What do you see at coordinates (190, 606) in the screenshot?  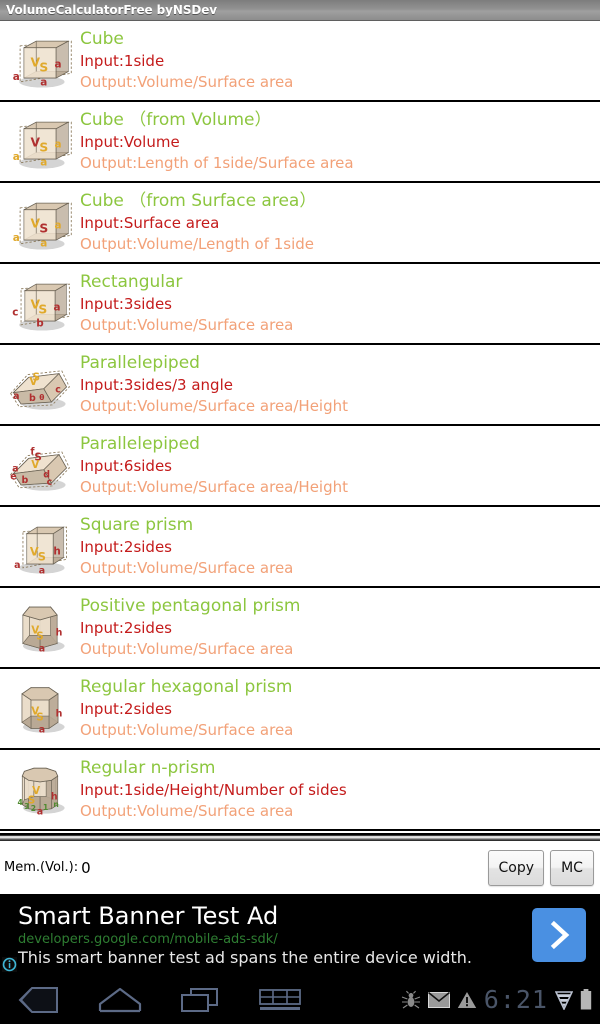 I see `list-item-title: Positive pentagonal prism` at bounding box center [190, 606].